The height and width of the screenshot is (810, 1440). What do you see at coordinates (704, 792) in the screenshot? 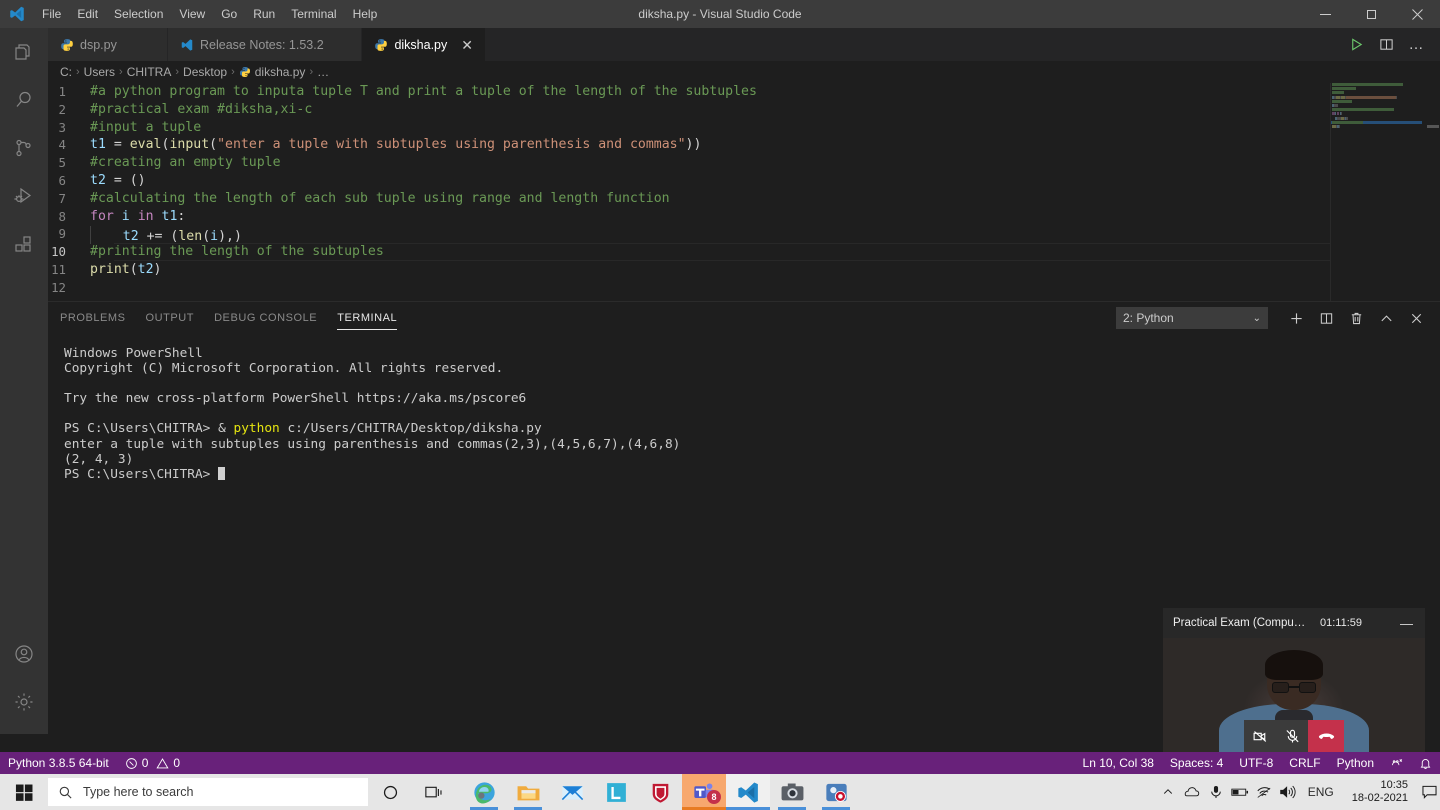
I see `taskbar-app-microsoft-teams: 8` at bounding box center [704, 792].